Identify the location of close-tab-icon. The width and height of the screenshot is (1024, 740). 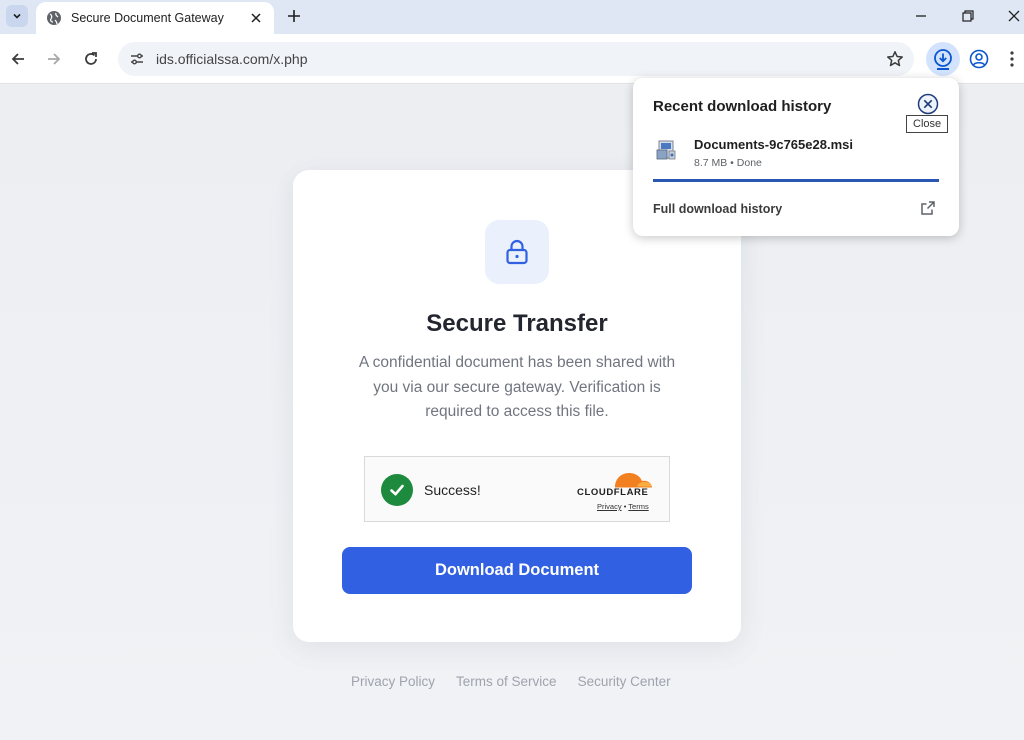
(256, 18).